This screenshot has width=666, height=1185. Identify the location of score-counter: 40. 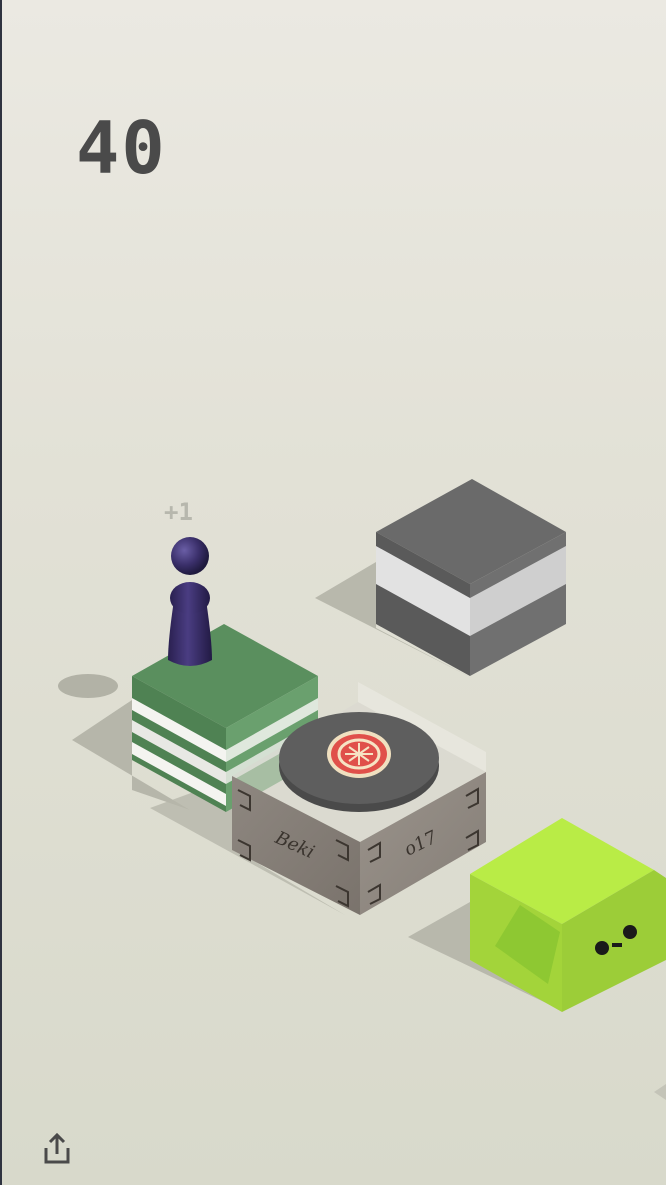
(121, 148).